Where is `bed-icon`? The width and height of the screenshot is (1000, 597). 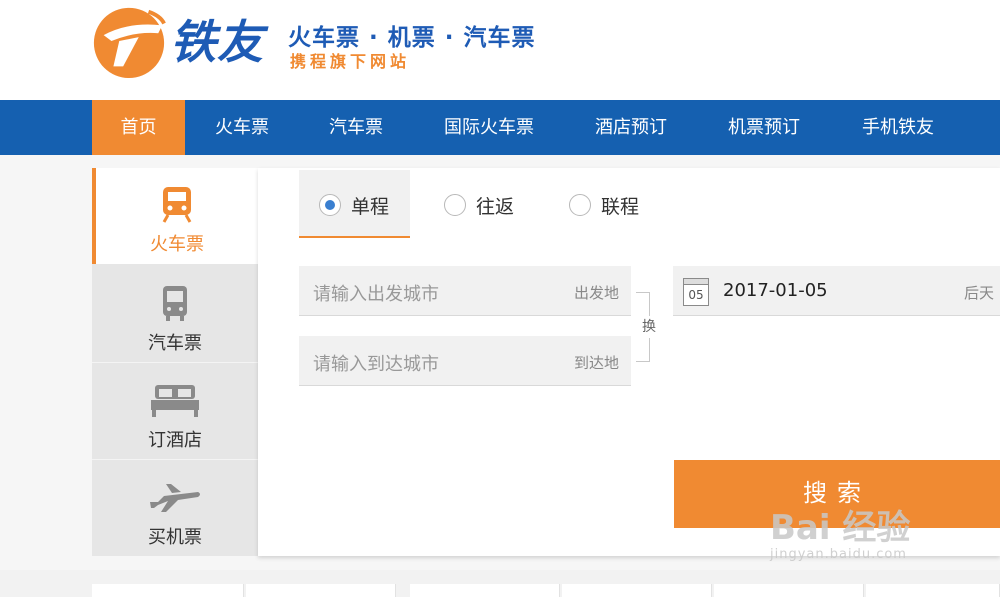
bed-icon is located at coordinates (175, 401).